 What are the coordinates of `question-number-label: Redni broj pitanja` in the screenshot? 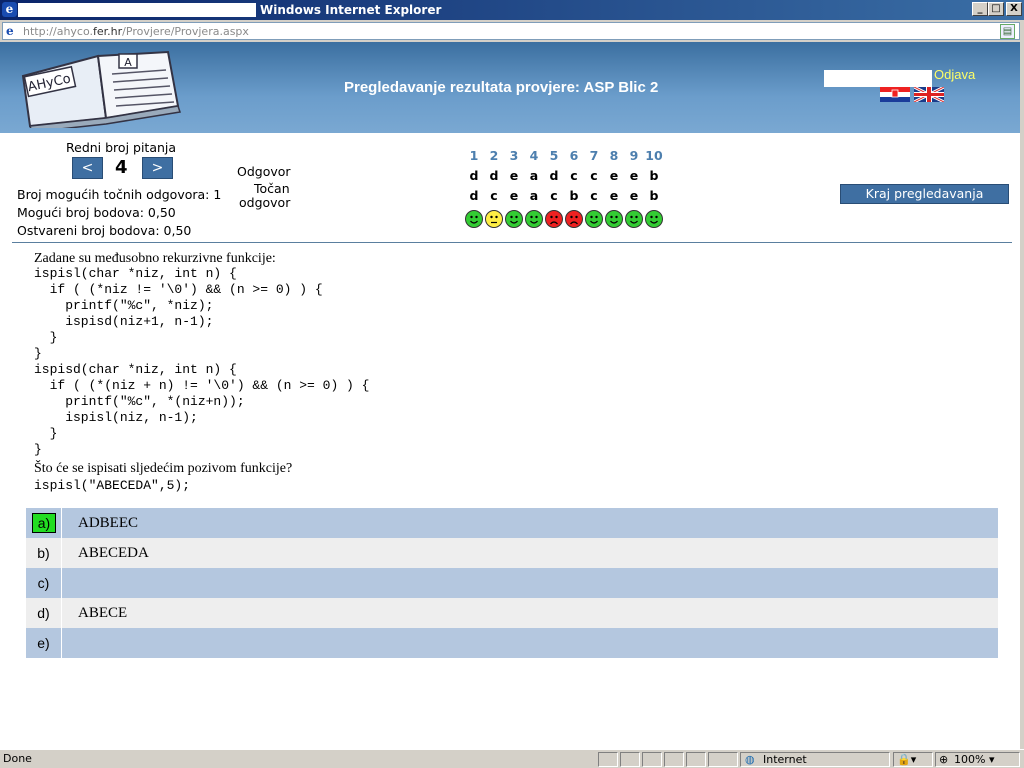 It's located at (121, 147).